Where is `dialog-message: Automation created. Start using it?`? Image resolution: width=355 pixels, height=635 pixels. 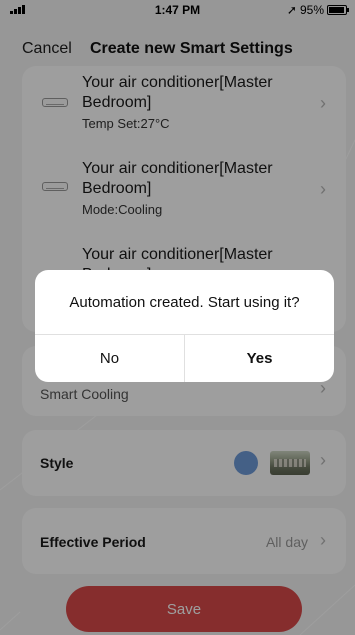
dialog-message: Automation created. Start using it? is located at coordinates (184, 302).